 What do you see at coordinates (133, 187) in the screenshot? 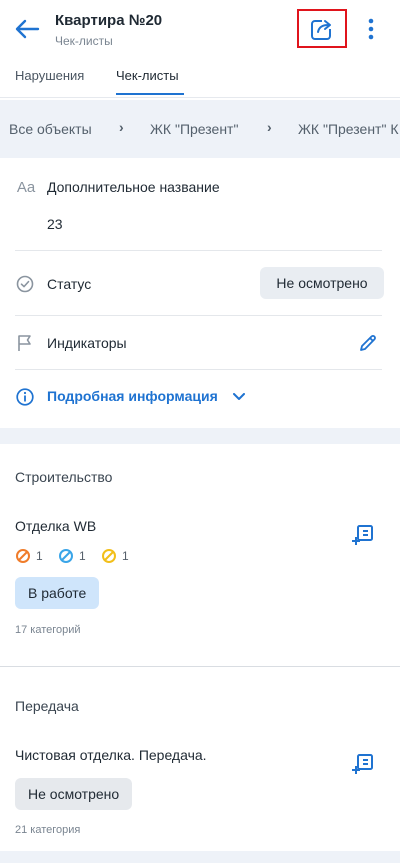
I see `extra-name-label: Дополнительное название` at bounding box center [133, 187].